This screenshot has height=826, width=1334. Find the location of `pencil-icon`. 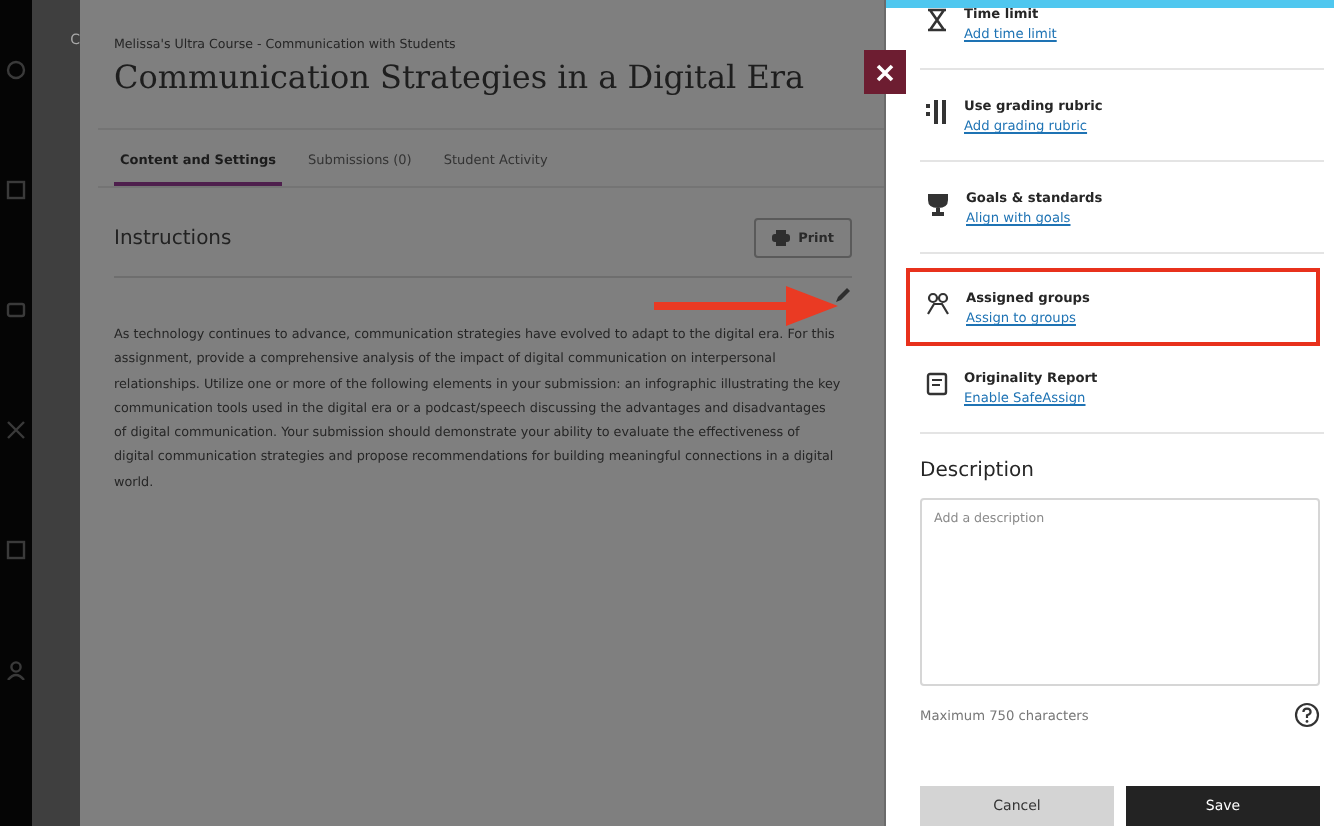

pencil-icon is located at coordinates (843, 295).